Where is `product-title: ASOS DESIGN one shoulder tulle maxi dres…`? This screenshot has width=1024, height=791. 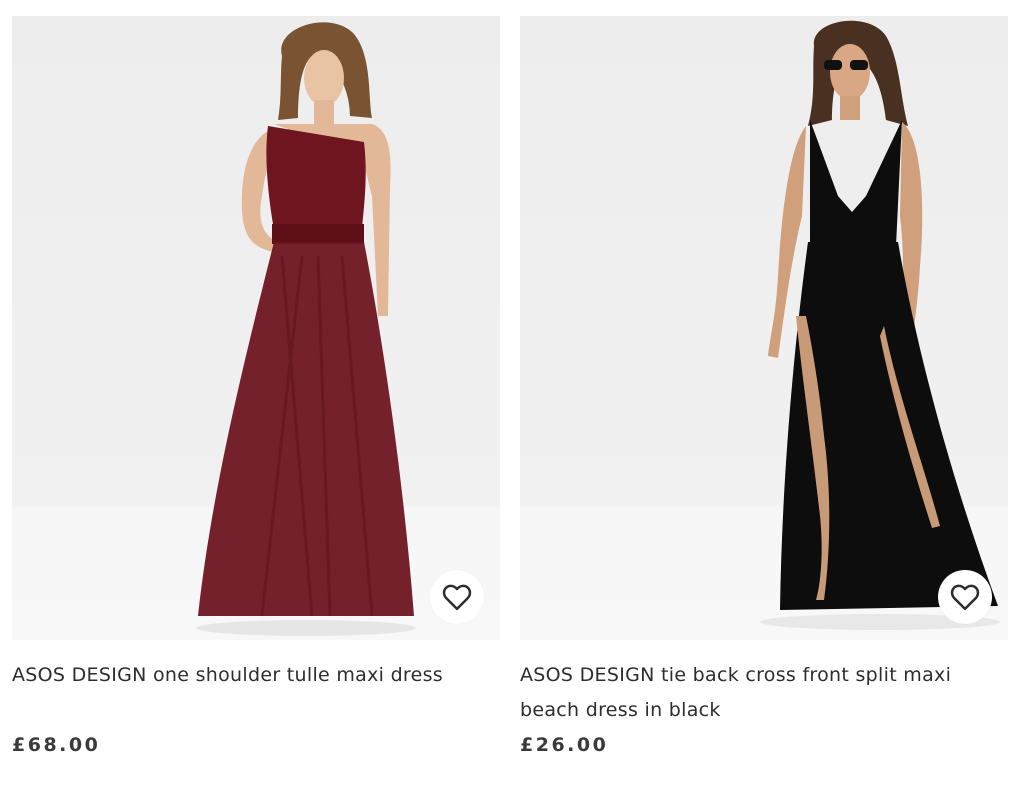 product-title: ASOS DESIGN one shoulder tulle maxi dres… is located at coordinates (256, 694).